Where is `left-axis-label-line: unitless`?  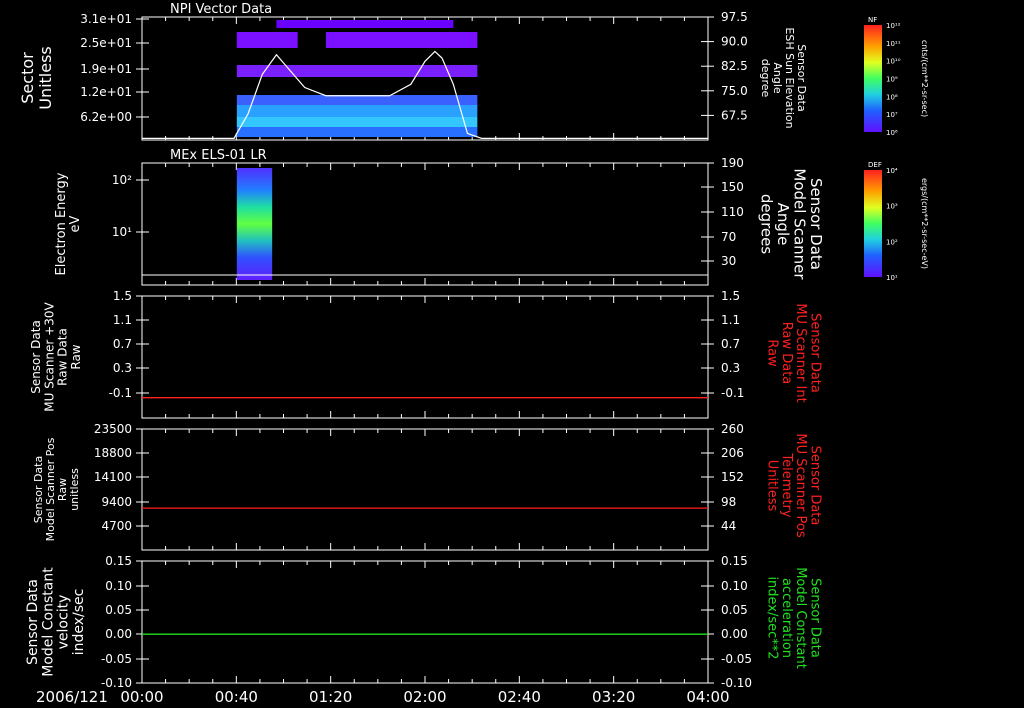
left-axis-label-line: unitless is located at coordinates (74, 489).